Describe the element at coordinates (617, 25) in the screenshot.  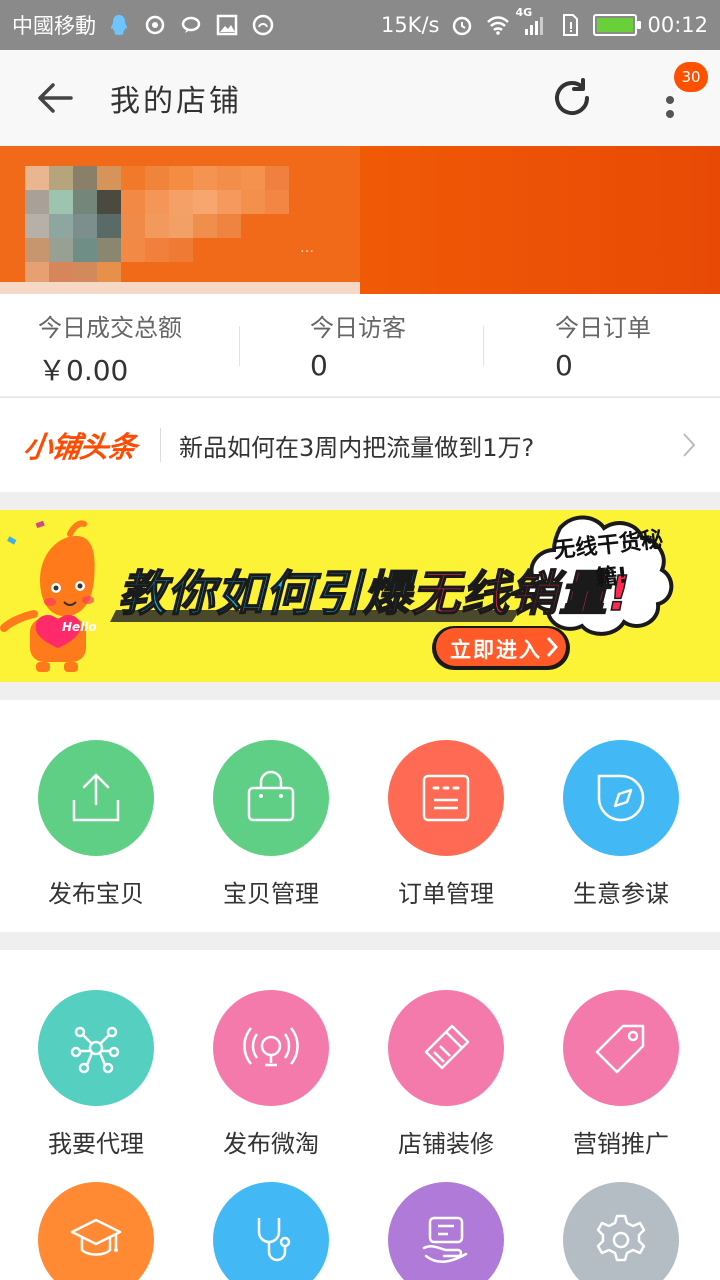
I see `battery-icon` at that location.